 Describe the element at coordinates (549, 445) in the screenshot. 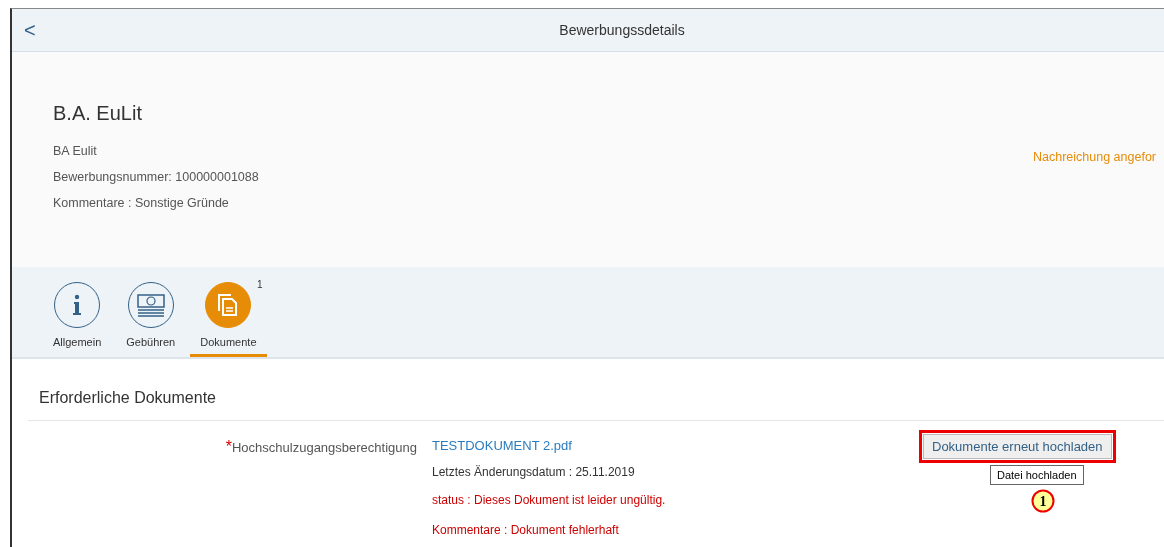

I see `file-link: TESTDOKUMENT 2.pdf` at that location.